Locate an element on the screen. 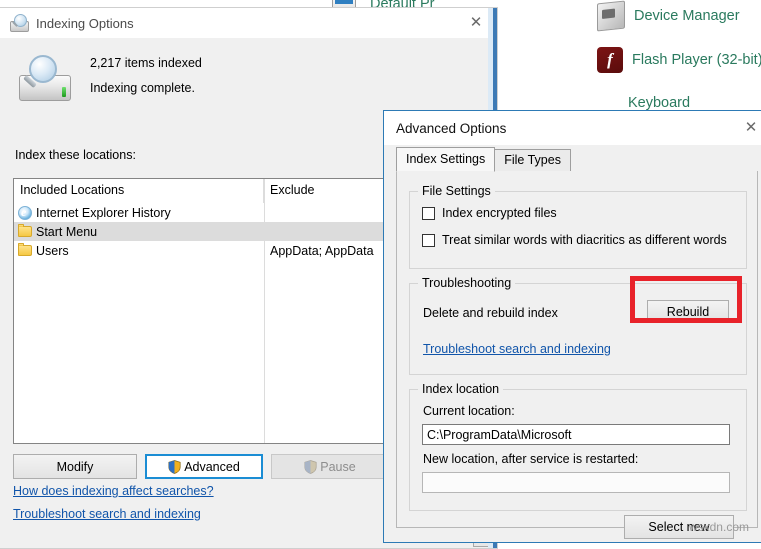 Image resolution: width=761 pixels, height=549 pixels. tab-index-settings: Index Settings is located at coordinates (446, 159).